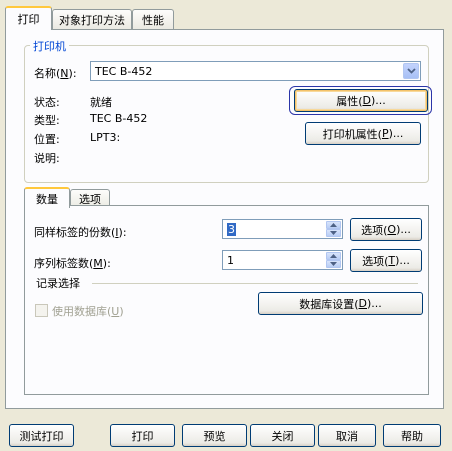  Describe the element at coordinates (214, 435) in the screenshot. I see `preview-button: 预览` at that location.